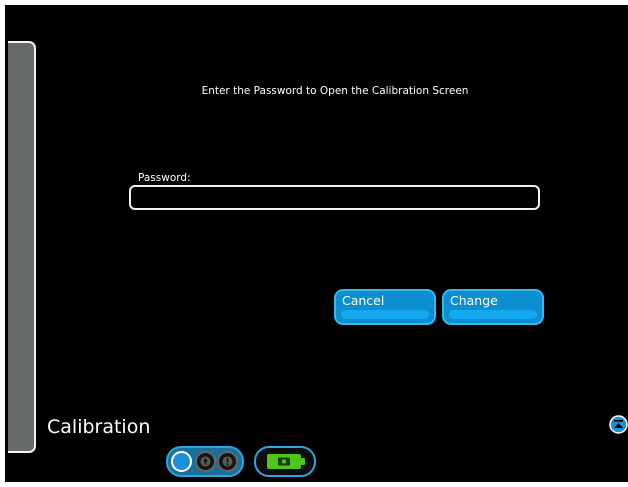 The width and height of the screenshot is (628, 487). I want to click on battery-status, so click(285, 461).